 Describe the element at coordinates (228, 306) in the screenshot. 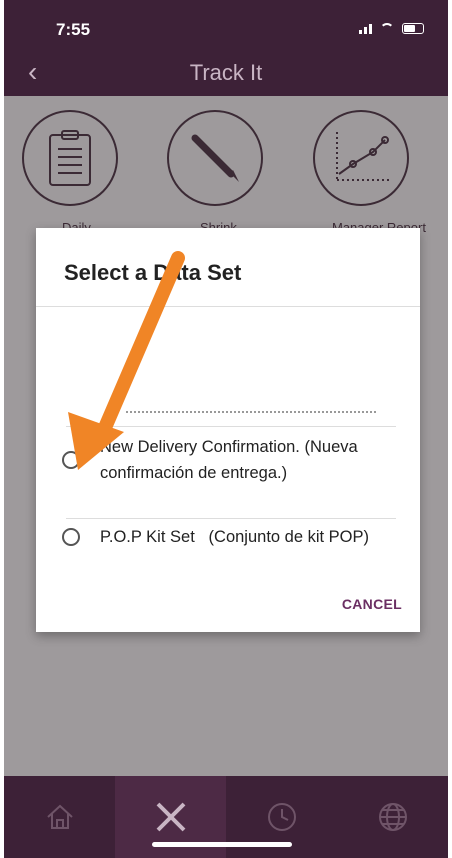

I see `title-divider` at that location.